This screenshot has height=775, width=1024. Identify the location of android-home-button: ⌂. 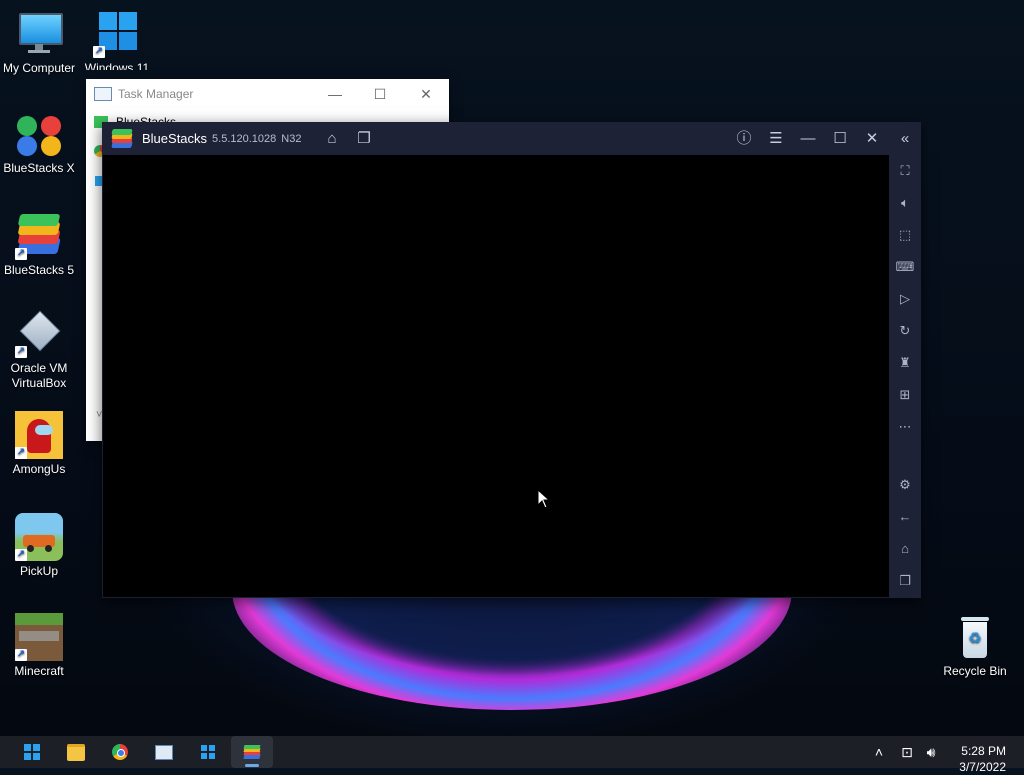
(905, 549).